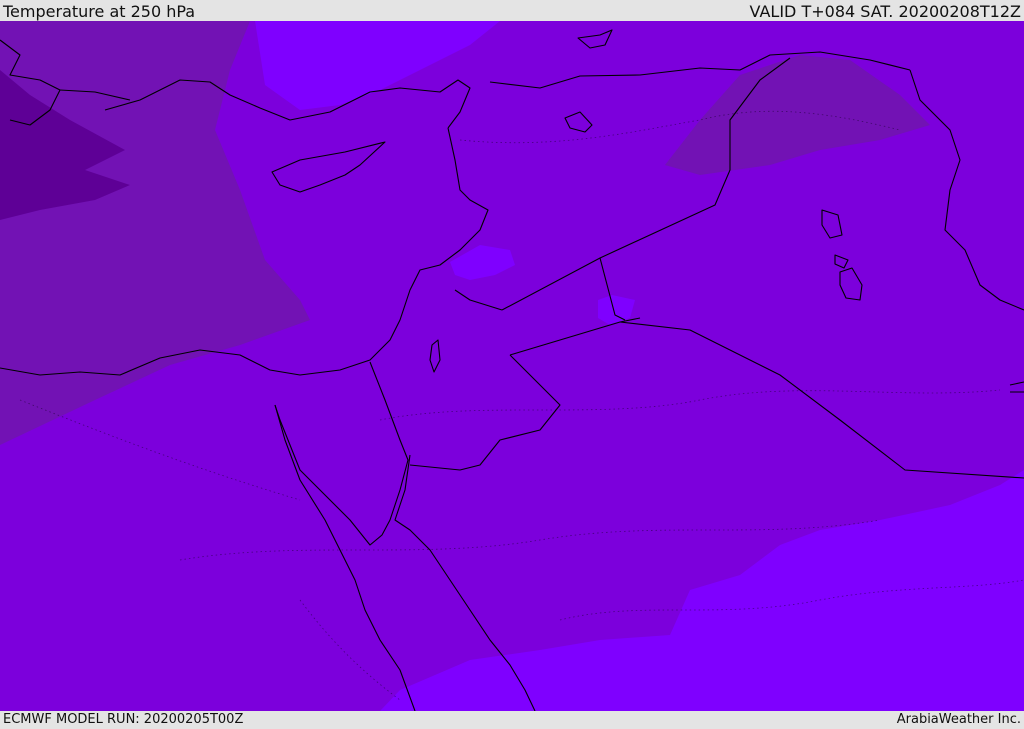 The image size is (1024, 729). Describe the element at coordinates (958, 719) in the screenshot. I see `credit-label: ArabiaWeather Inc.` at that location.